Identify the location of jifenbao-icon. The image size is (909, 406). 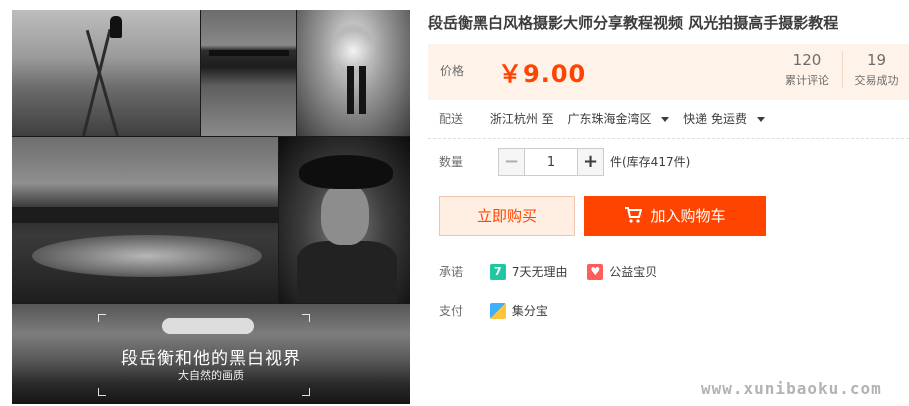
(497, 310).